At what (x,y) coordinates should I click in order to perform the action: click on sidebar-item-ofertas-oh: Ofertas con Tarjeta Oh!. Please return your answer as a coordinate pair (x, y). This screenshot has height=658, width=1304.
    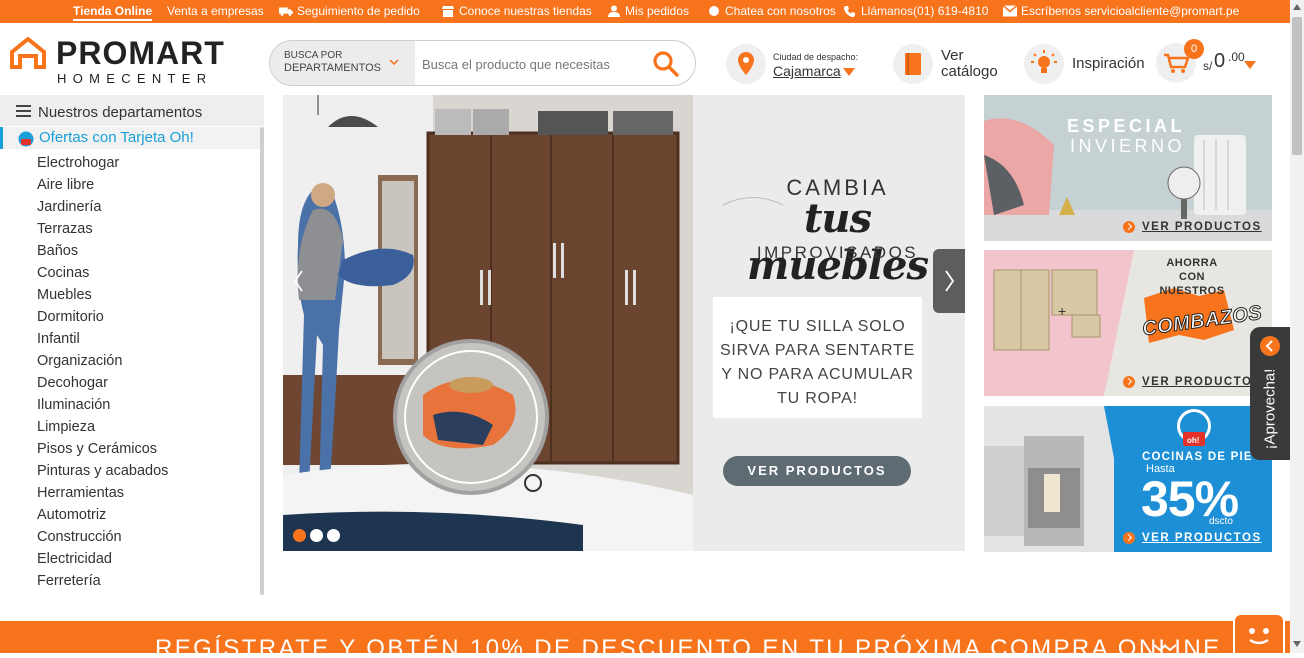
    Looking at the image, I should click on (131, 138).